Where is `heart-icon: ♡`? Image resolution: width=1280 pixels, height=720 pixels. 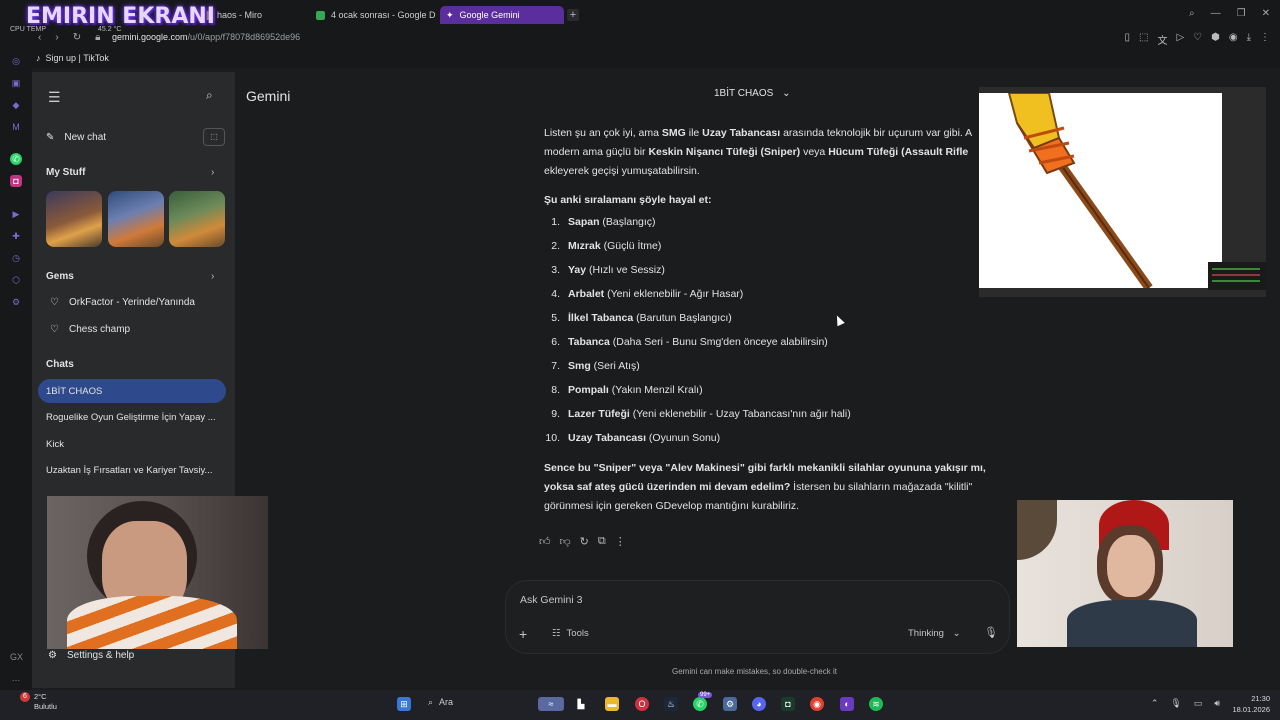 heart-icon: ♡ is located at coordinates (1197, 39).